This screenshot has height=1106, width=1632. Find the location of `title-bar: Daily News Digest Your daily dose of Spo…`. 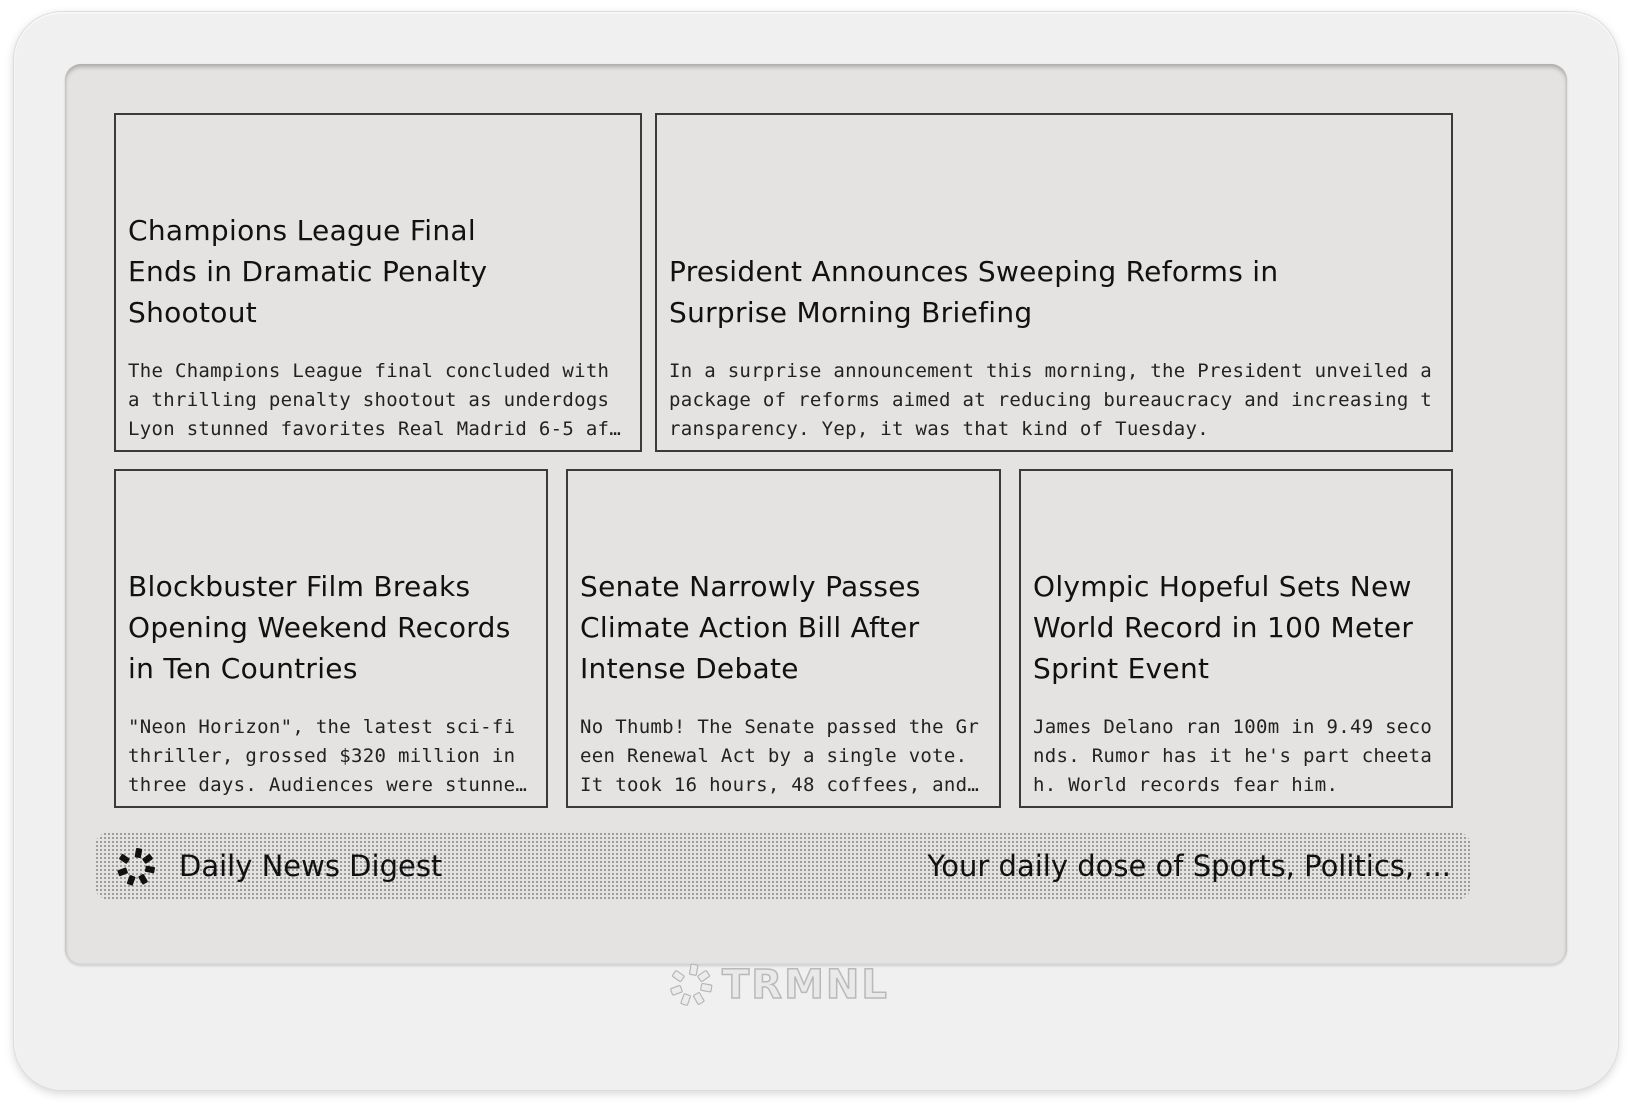

title-bar: Daily News Digest Your daily dose of Spo… is located at coordinates (783, 866).